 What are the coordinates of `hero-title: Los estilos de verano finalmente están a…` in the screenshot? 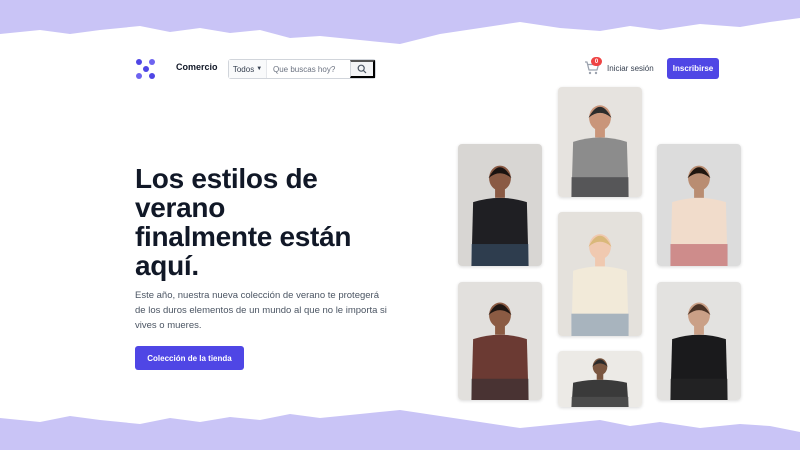 It's located at (285, 222).